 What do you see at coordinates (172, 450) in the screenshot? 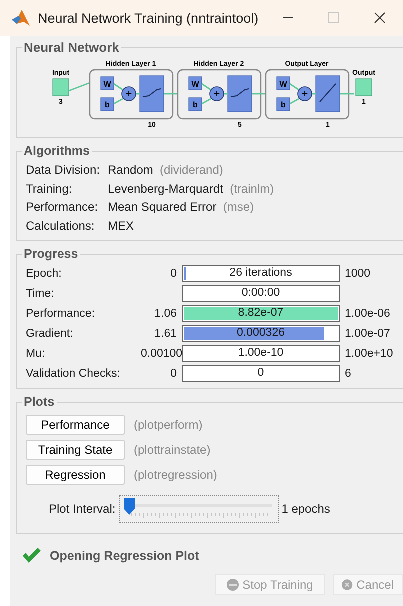
I see `function-name: (plottrainstate)` at bounding box center [172, 450].